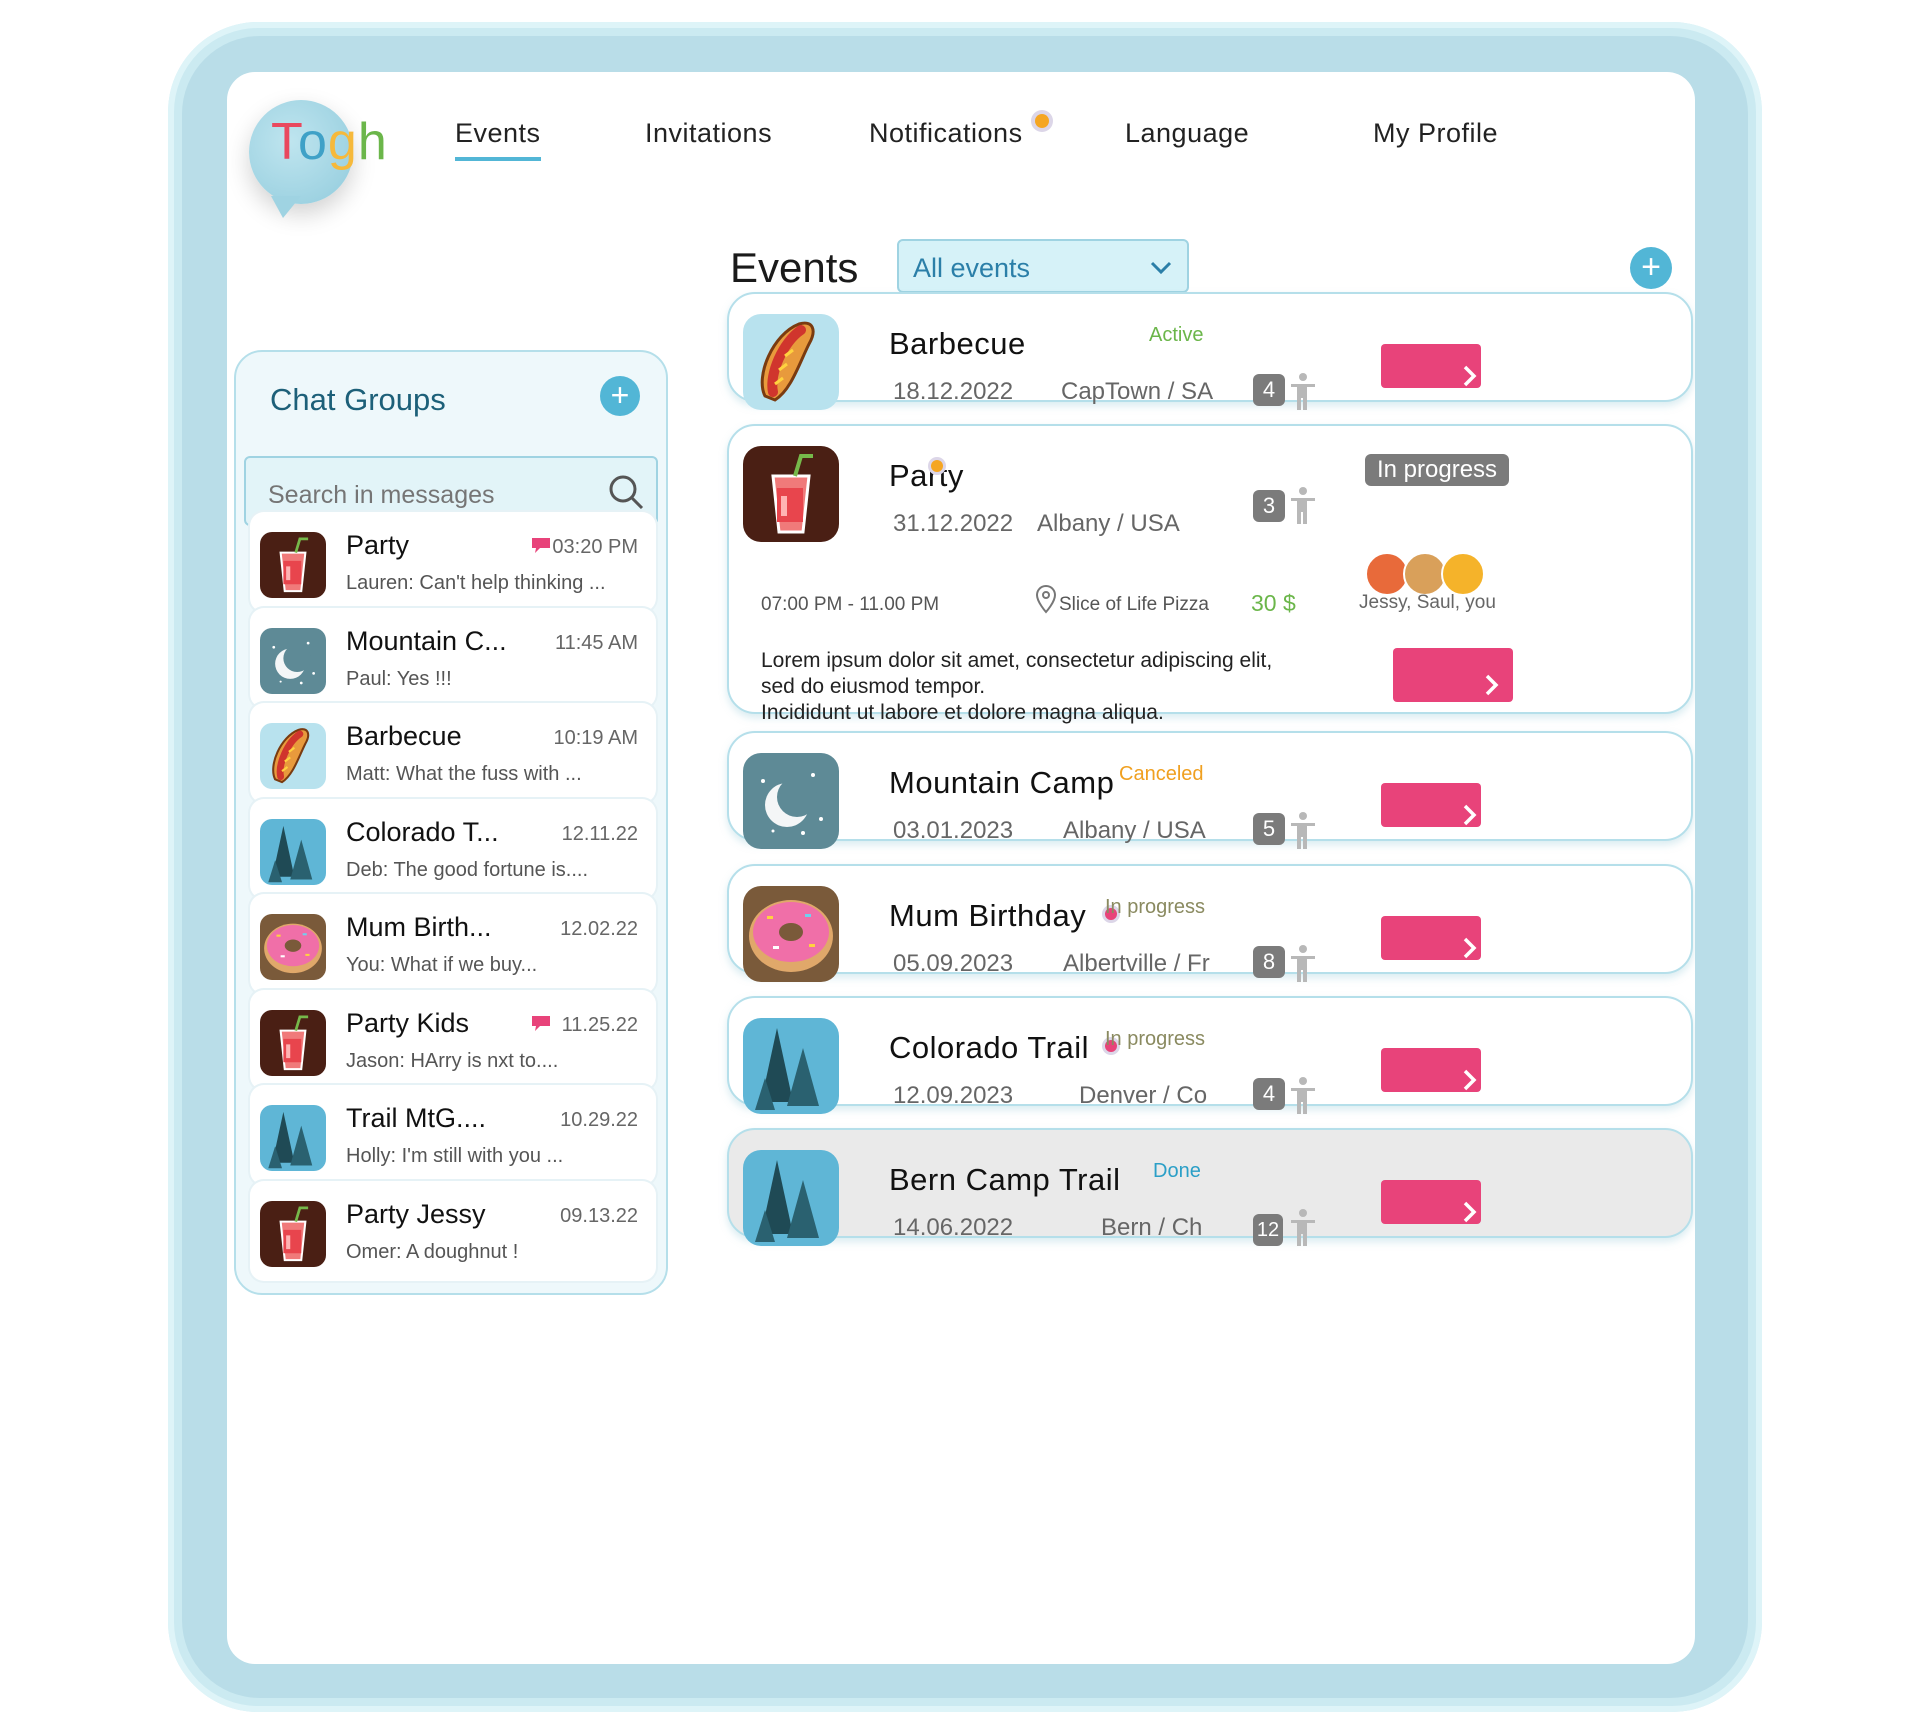 The image size is (1920, 1736). What do you see at coordinates (953, 391) in the screenshot?
I see `event-date: 18.12.2022` at bounding box center [953, 391].